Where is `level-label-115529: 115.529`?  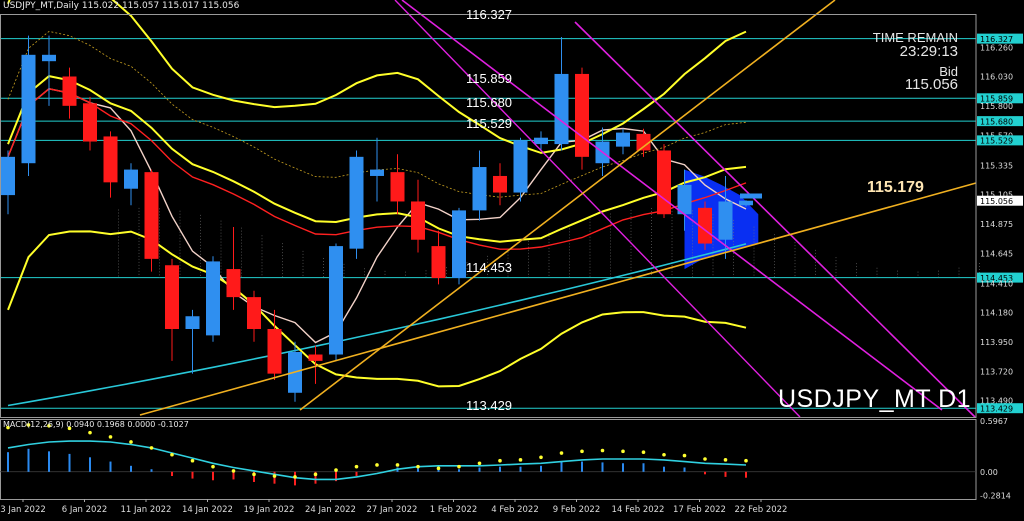 level-label-115529: 115.529 is located at coordinates (489, 123).